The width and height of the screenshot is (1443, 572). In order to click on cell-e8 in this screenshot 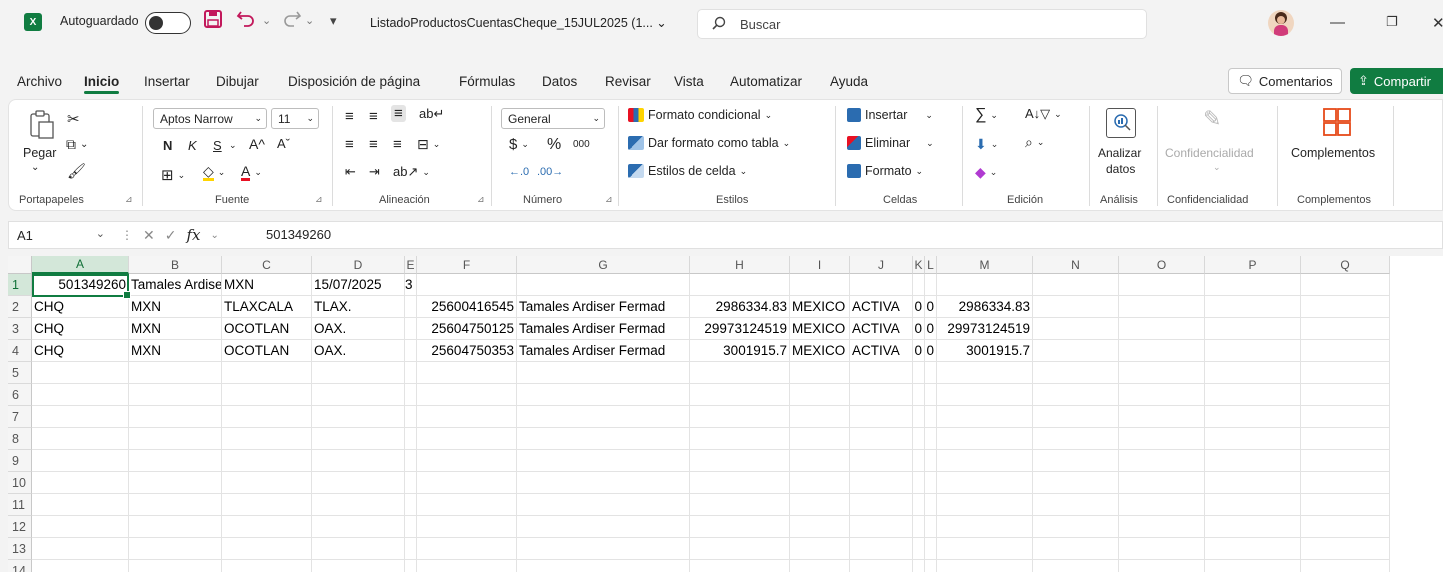, I will do `click(411, 439)`.